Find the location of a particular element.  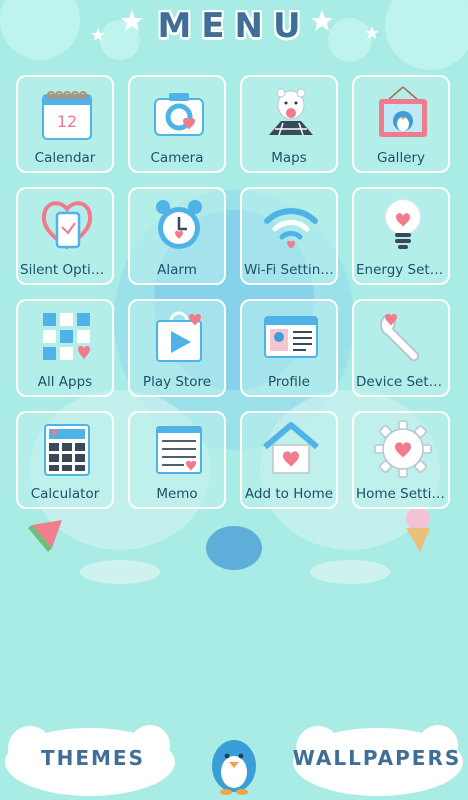

app-tile-memo: Memo is located at coordinates (177, 460).